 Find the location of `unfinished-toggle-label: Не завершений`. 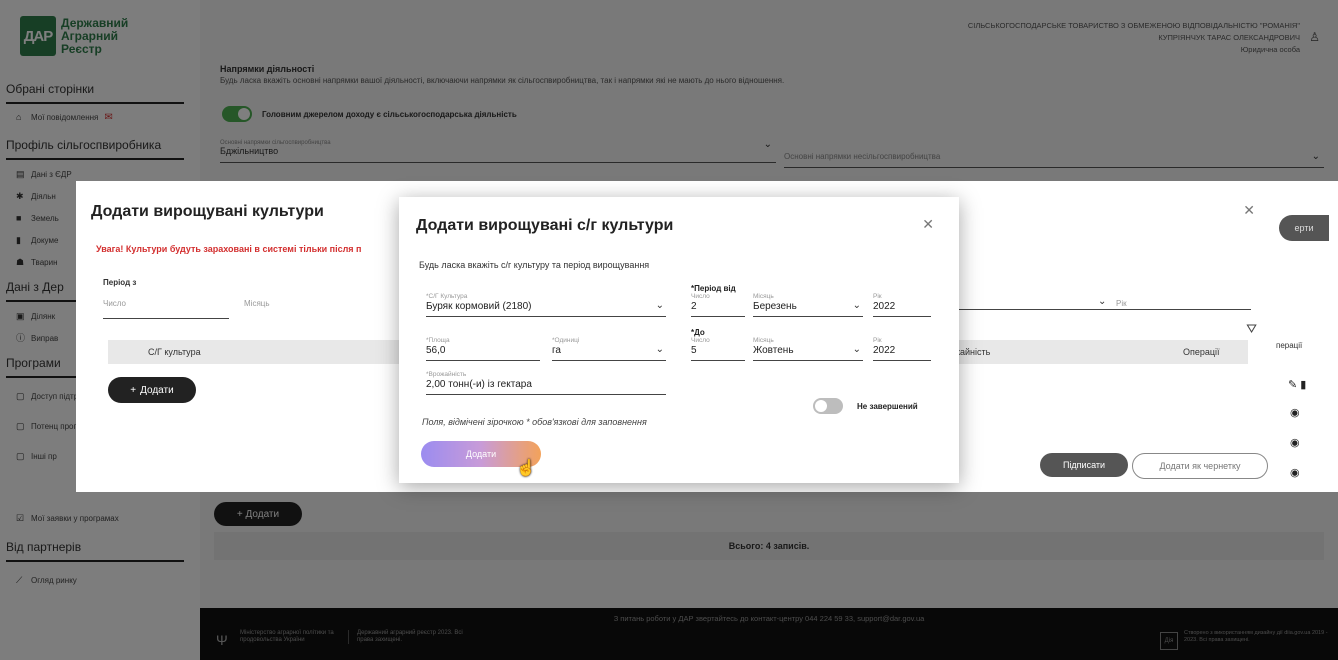

unfinished-toggle-label: Не завершений is located at coordinates (887, 406).